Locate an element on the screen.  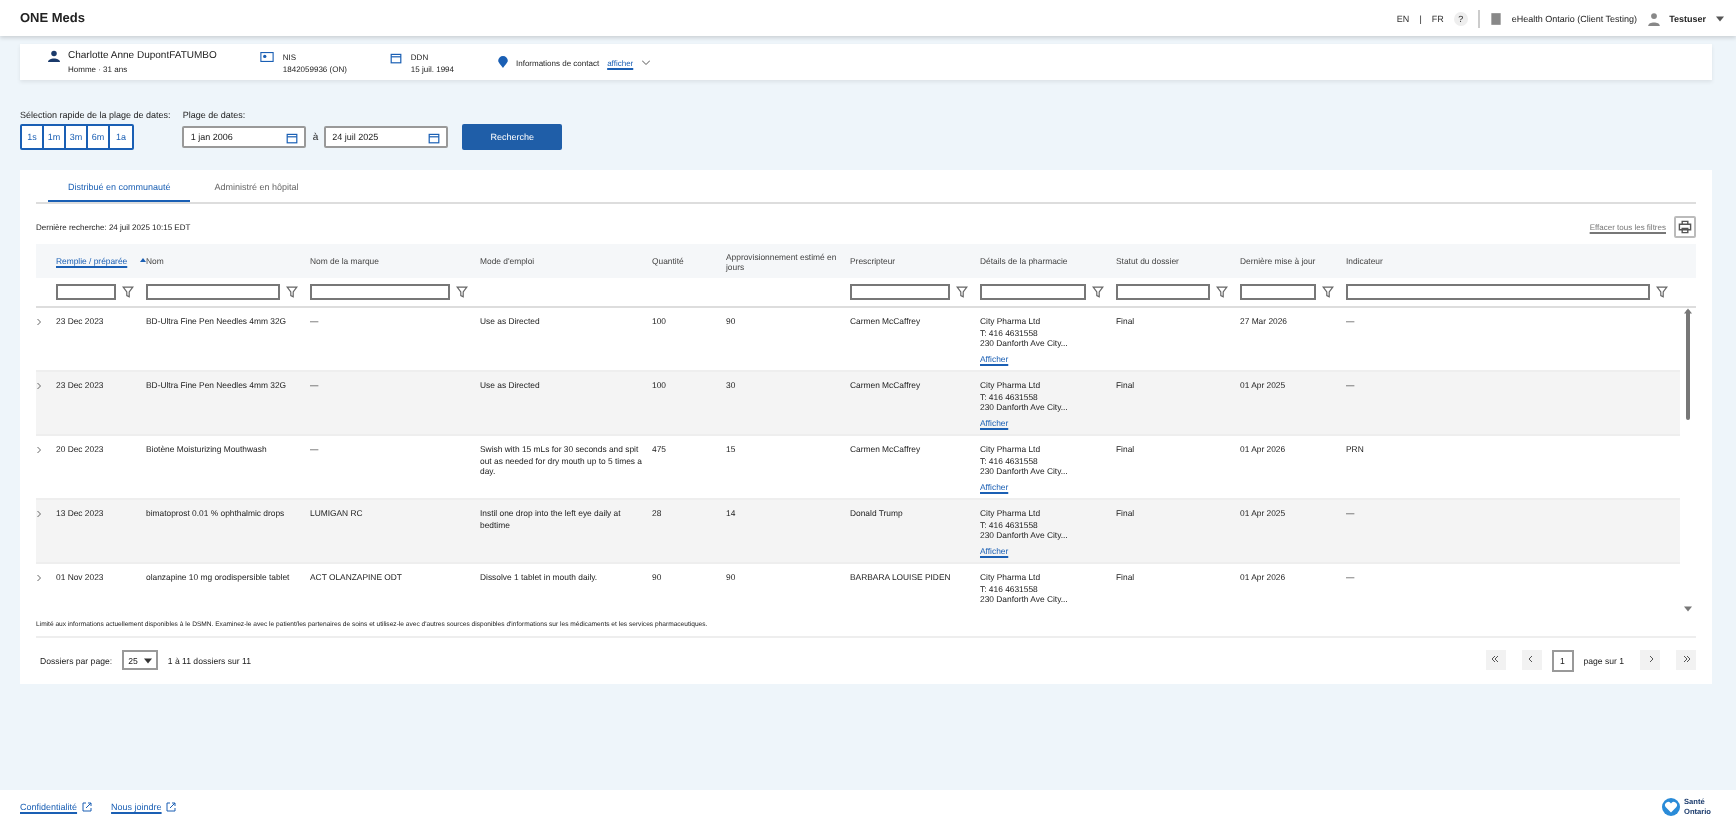
print-button is located at coordinates (1685, 227).